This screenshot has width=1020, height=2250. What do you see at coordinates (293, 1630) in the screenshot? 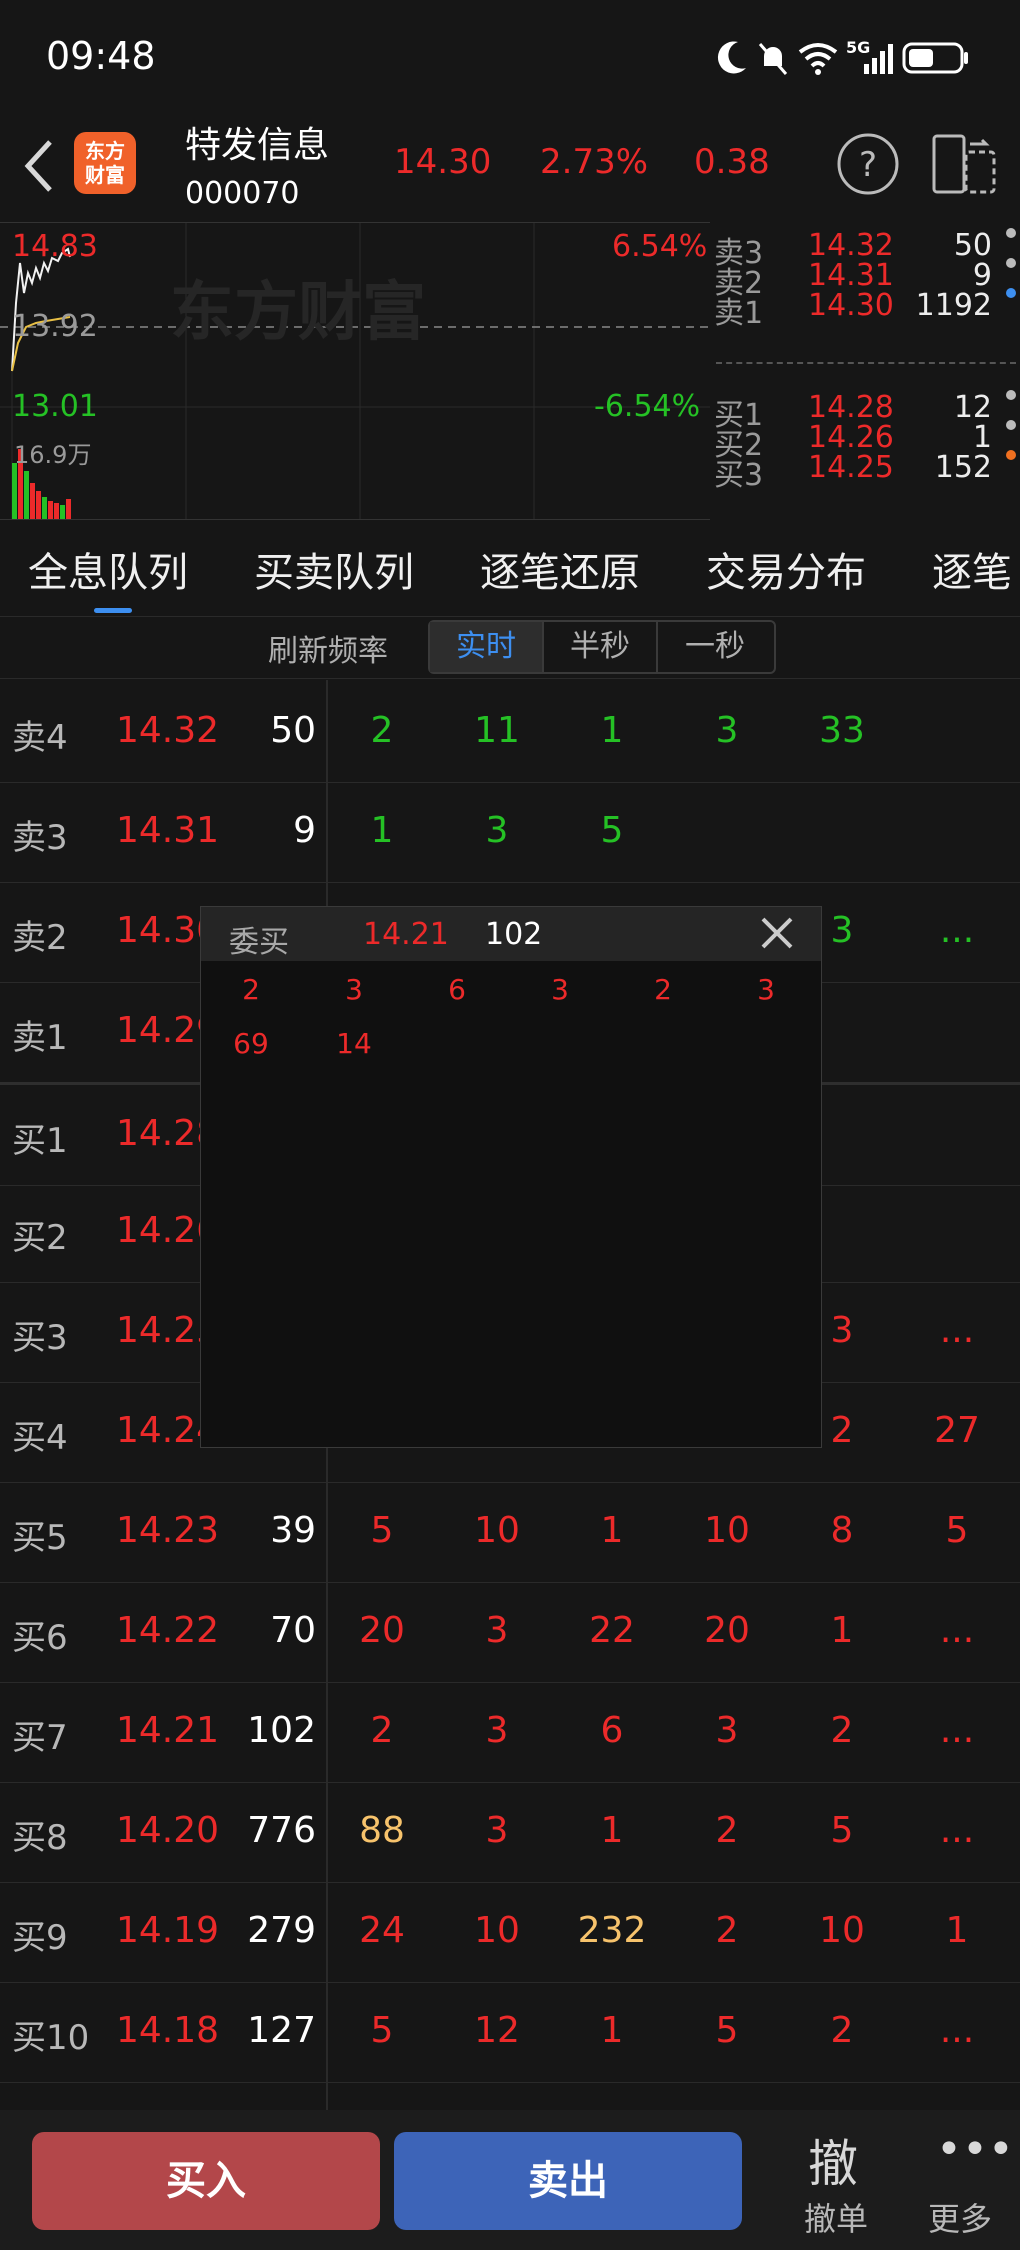
I see `queue-level-volume: 70` at bounding box center [293, 1630].